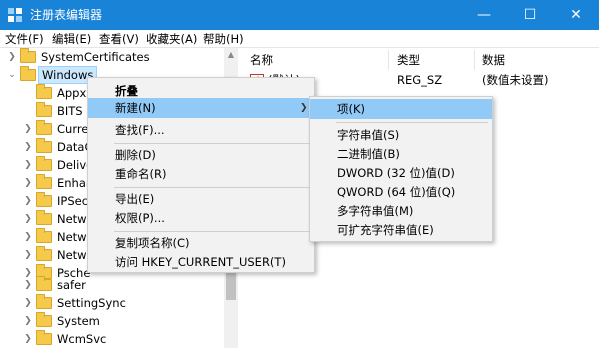 The width and height of the screenshot is (599, 348). I want to click on menu-item-rename: 重命名(R), so click(201, 174).